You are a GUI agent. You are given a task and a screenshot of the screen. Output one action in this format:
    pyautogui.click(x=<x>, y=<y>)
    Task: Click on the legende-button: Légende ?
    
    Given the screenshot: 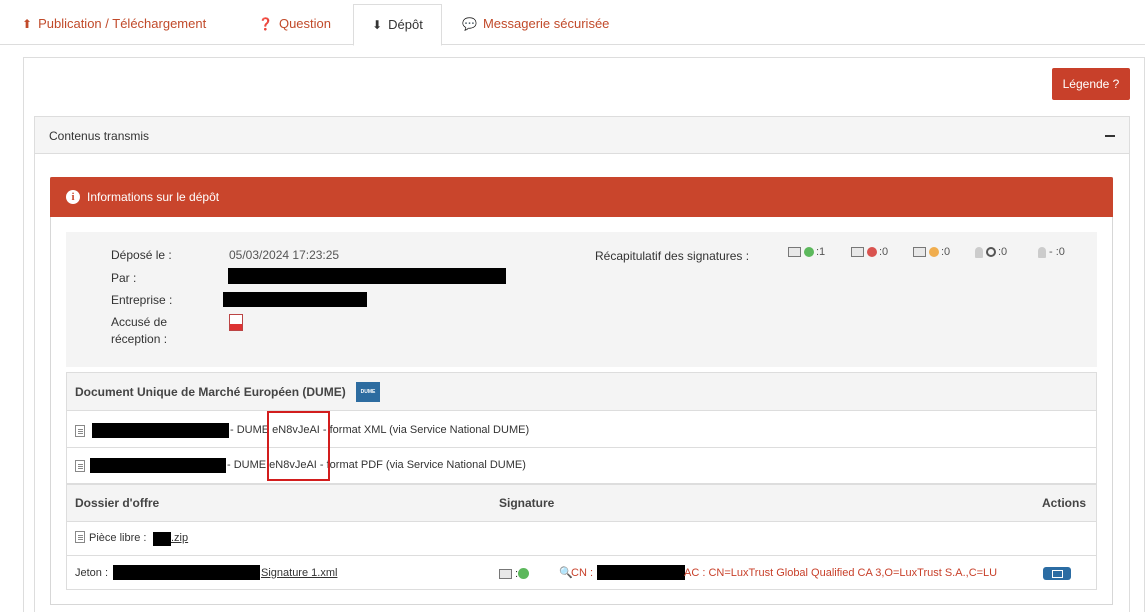 What is the action you would take?
    pyautogui.click(x=1091, y=84)
    